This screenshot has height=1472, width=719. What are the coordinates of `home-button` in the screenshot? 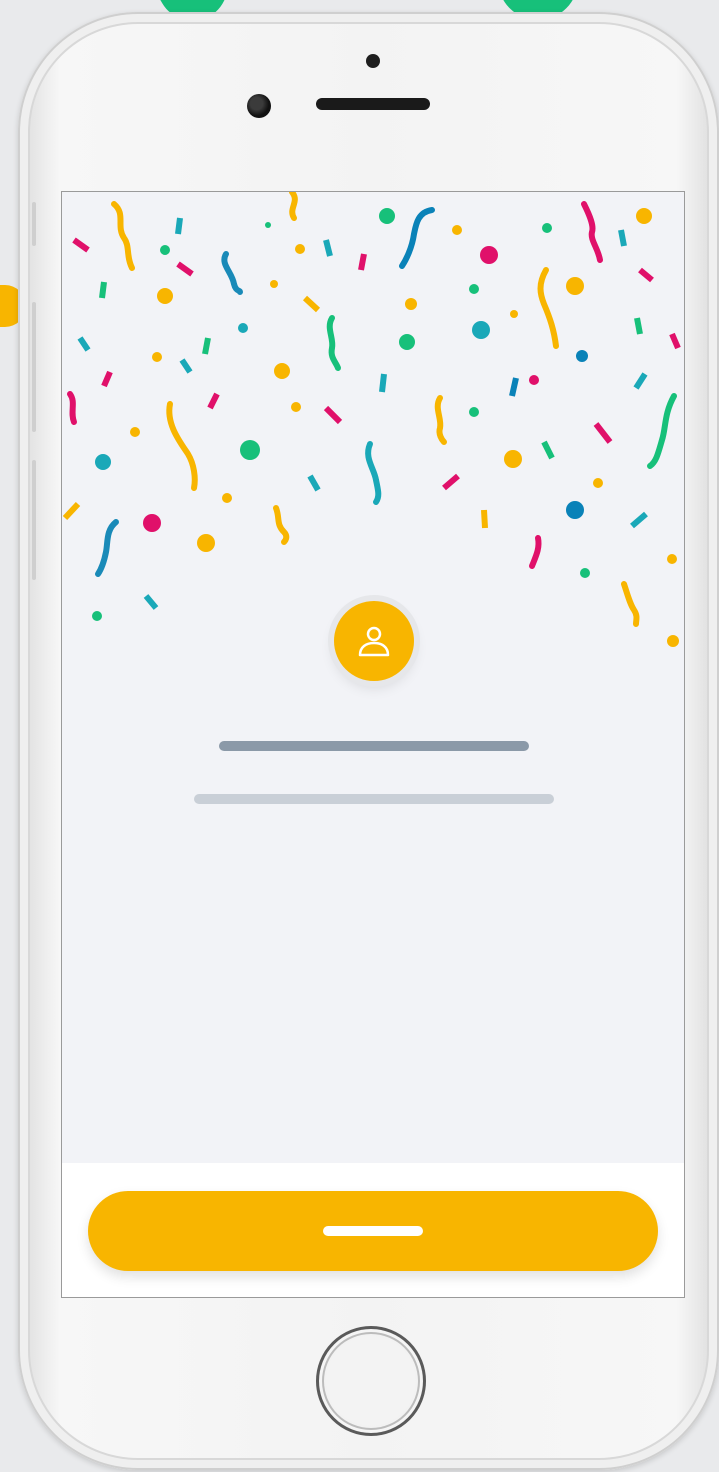 It's located at (371, 1381).